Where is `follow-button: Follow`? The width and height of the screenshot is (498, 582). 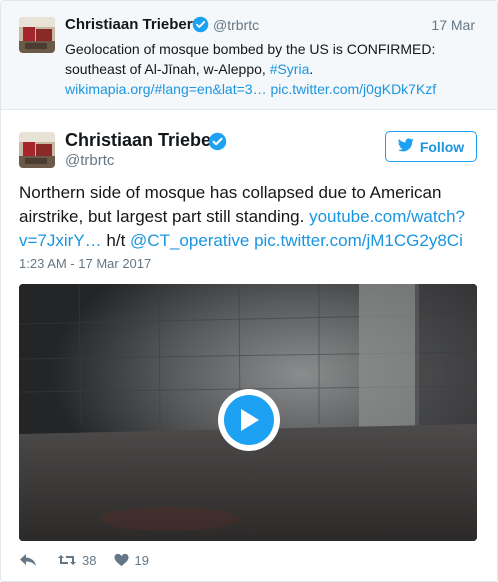
follow-button: Follow is located at coordinates (431, 146).